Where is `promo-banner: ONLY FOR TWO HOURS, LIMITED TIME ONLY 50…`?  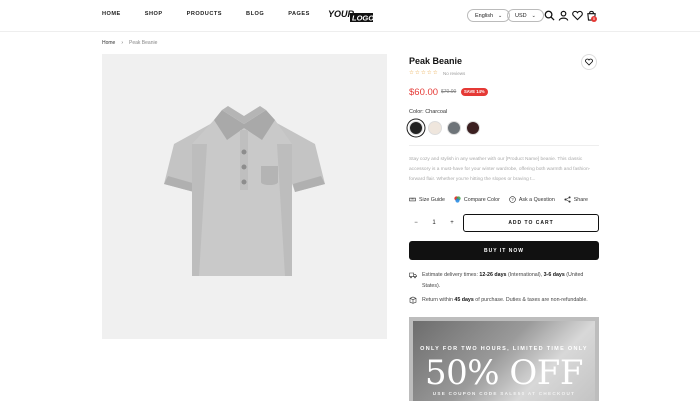 promo-banner: ONLY FOR TWO HOURS, LIMITED TIME ONLY 50… is located at coordinates (504, 359).